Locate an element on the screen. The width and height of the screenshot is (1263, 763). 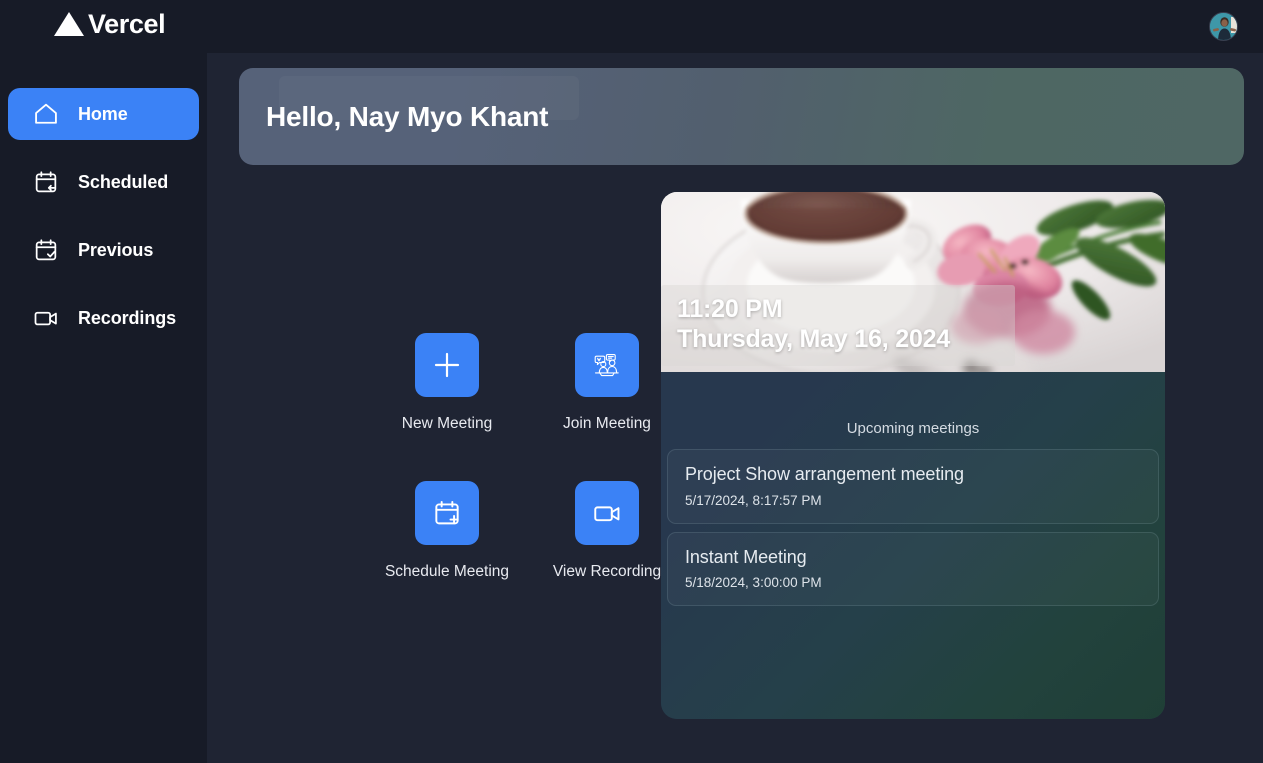
sidebar-item-label: Previous is located at coordinates (116, 249).